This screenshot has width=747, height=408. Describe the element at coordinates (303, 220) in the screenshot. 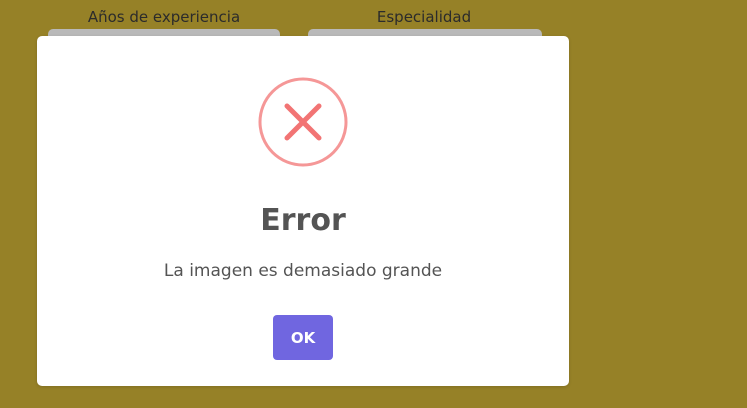

I see `dialog-title: Error` at that location.